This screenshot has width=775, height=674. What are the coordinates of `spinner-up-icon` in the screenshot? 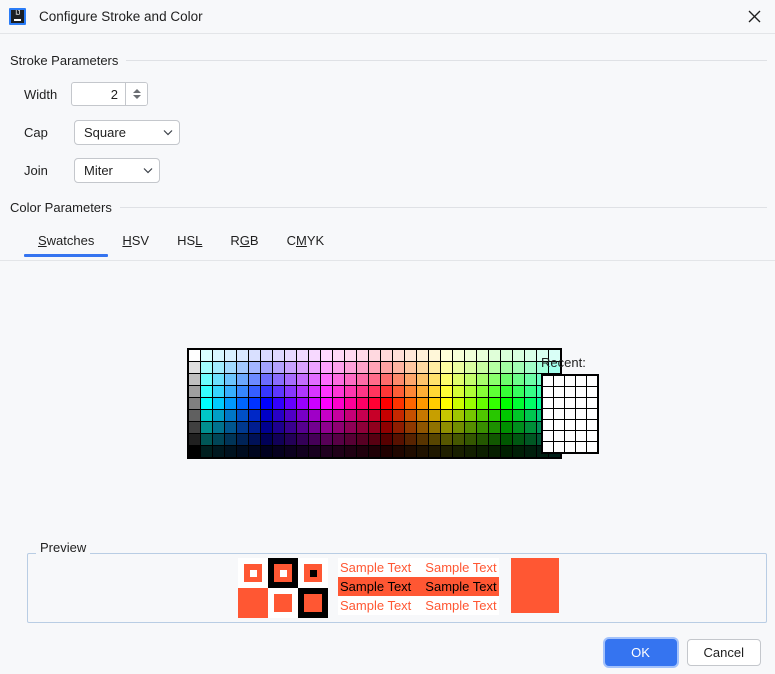 It's located at (136, 91).